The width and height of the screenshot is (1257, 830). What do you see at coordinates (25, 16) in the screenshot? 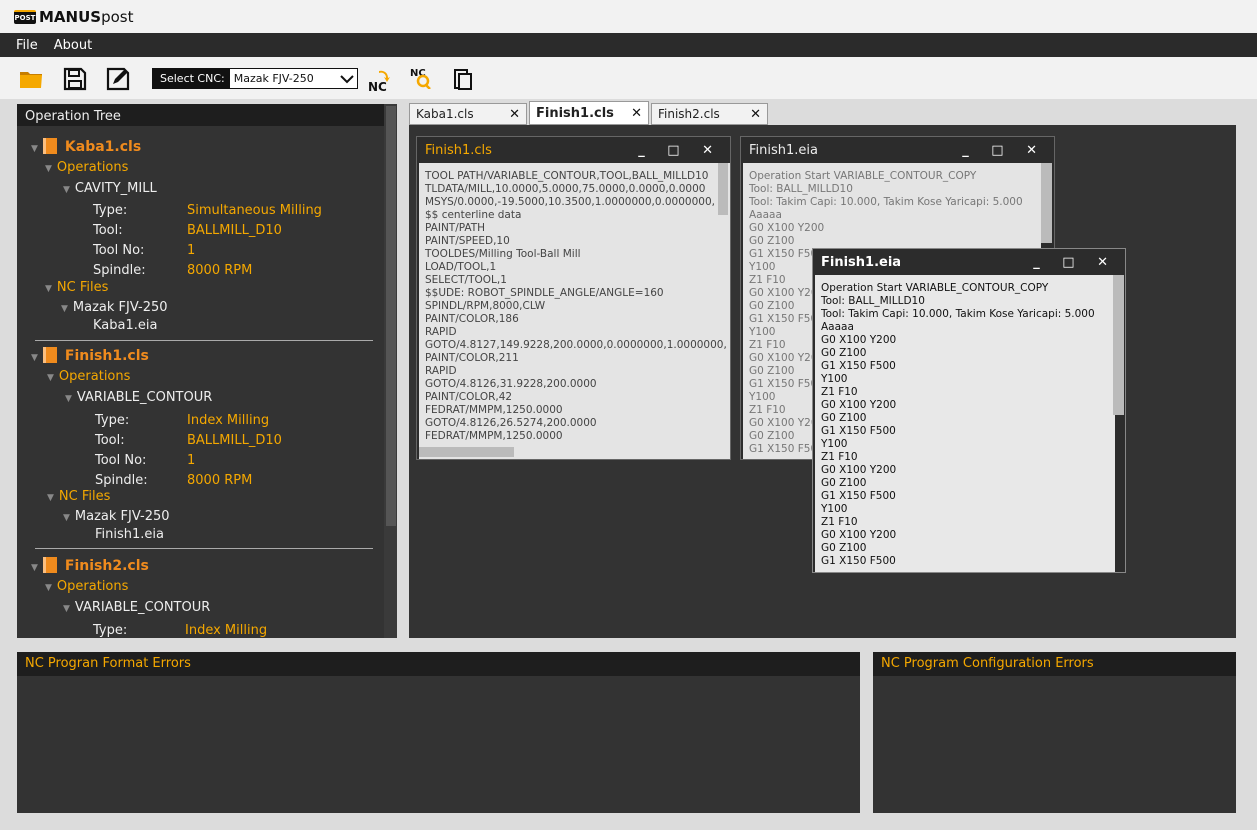
I see `app-logo: POST` at bounding box center [25, 16].